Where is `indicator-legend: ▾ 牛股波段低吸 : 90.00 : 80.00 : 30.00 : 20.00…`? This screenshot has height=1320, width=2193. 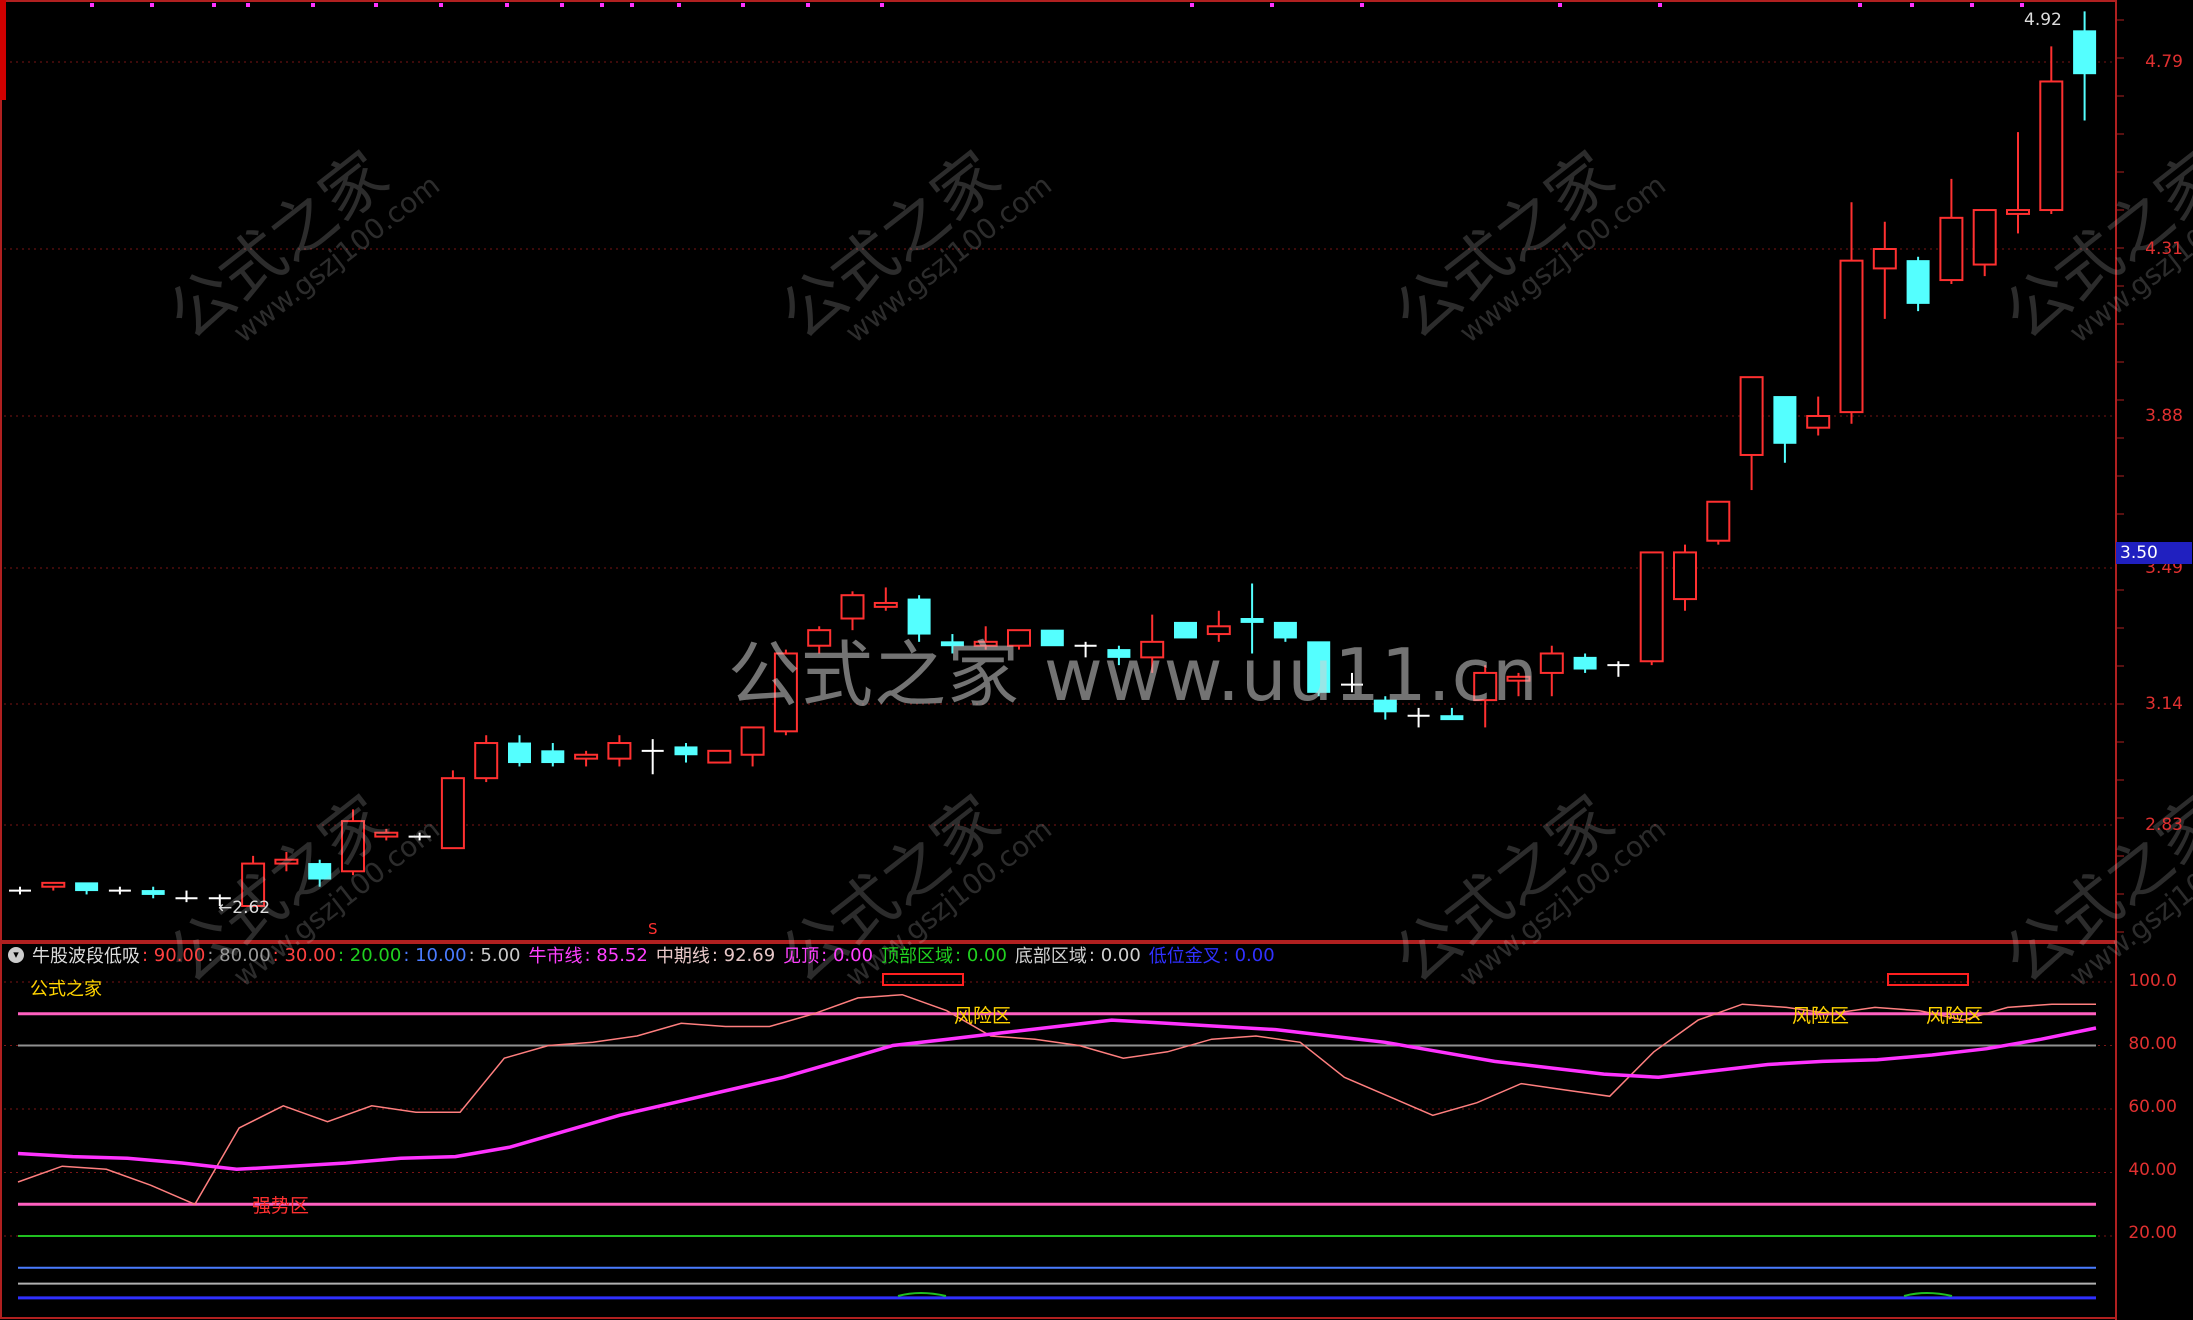
indicator-legend: ▾ 牛股波段低吸 : 90.00 : 80.00 : 30.00 : 20.00… is located at coordinates (642, 955).